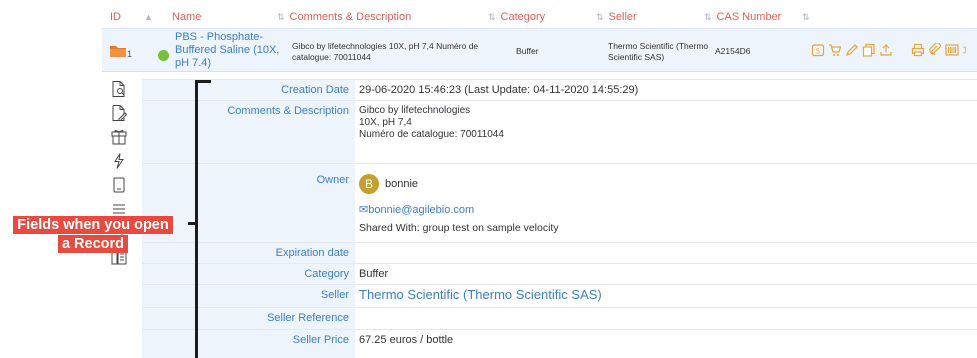 The image size is (977, 358). Describe the element at coordinates (852, 50) in the screenshot. I see `edit-icon` at that location.